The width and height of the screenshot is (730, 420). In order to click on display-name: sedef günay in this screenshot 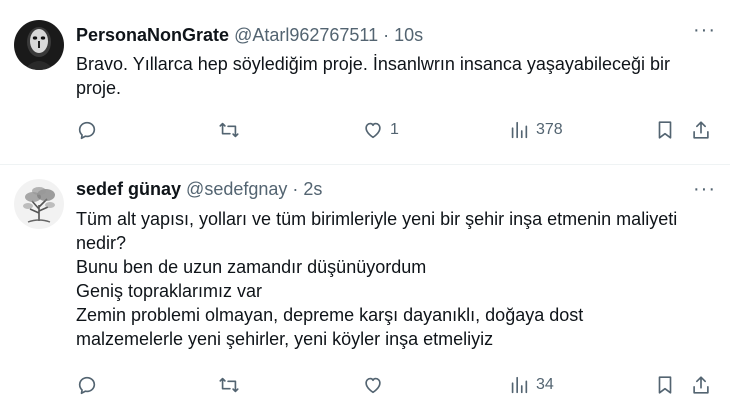, I will do `click(128, 189)`.